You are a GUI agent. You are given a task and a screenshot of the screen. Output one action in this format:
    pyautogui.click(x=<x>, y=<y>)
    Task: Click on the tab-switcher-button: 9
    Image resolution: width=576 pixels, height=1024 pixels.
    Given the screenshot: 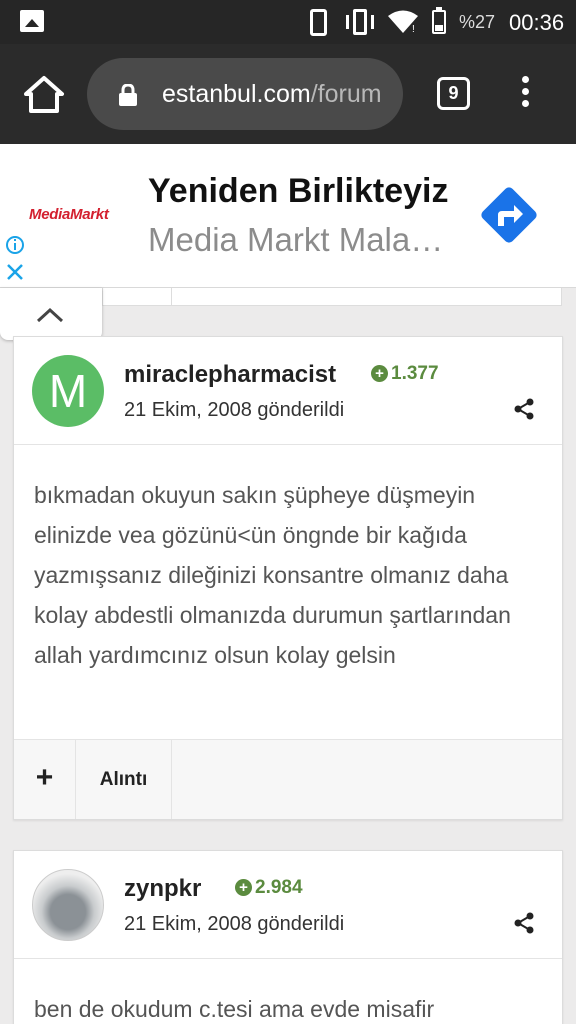 What is the action you would take?
    pyautogui.click(x=453, y=93)
    